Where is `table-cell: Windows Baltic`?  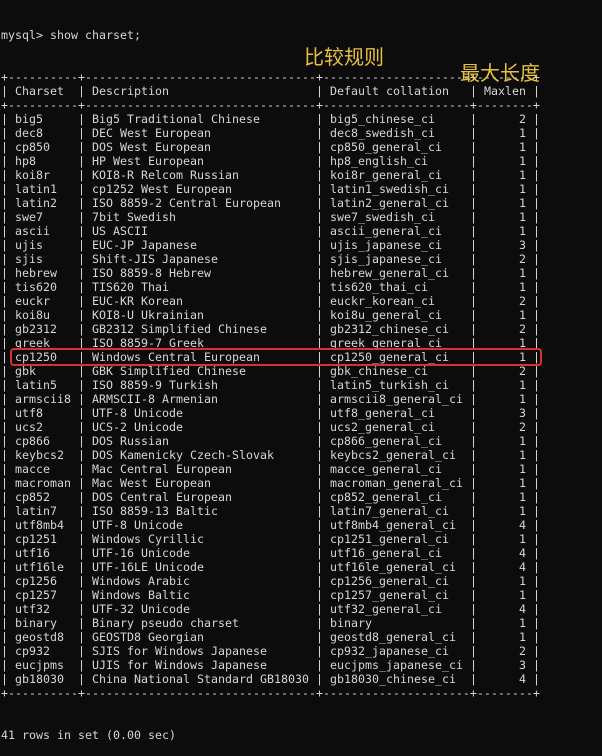 table-cell: Windows Baltic is located at coordinates (200, 595).